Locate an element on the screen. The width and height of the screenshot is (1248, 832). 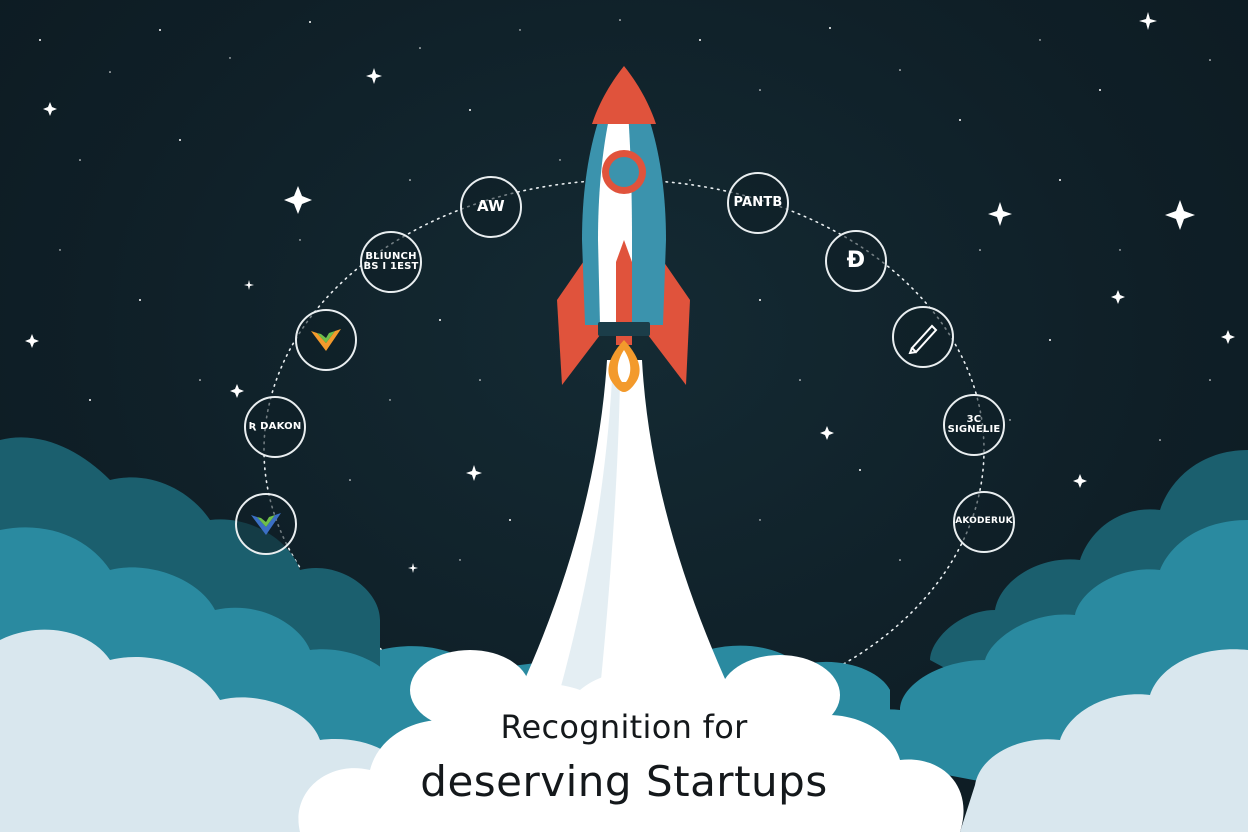
logo-badge-aw-label: AW is located at coordinates (491, 206).